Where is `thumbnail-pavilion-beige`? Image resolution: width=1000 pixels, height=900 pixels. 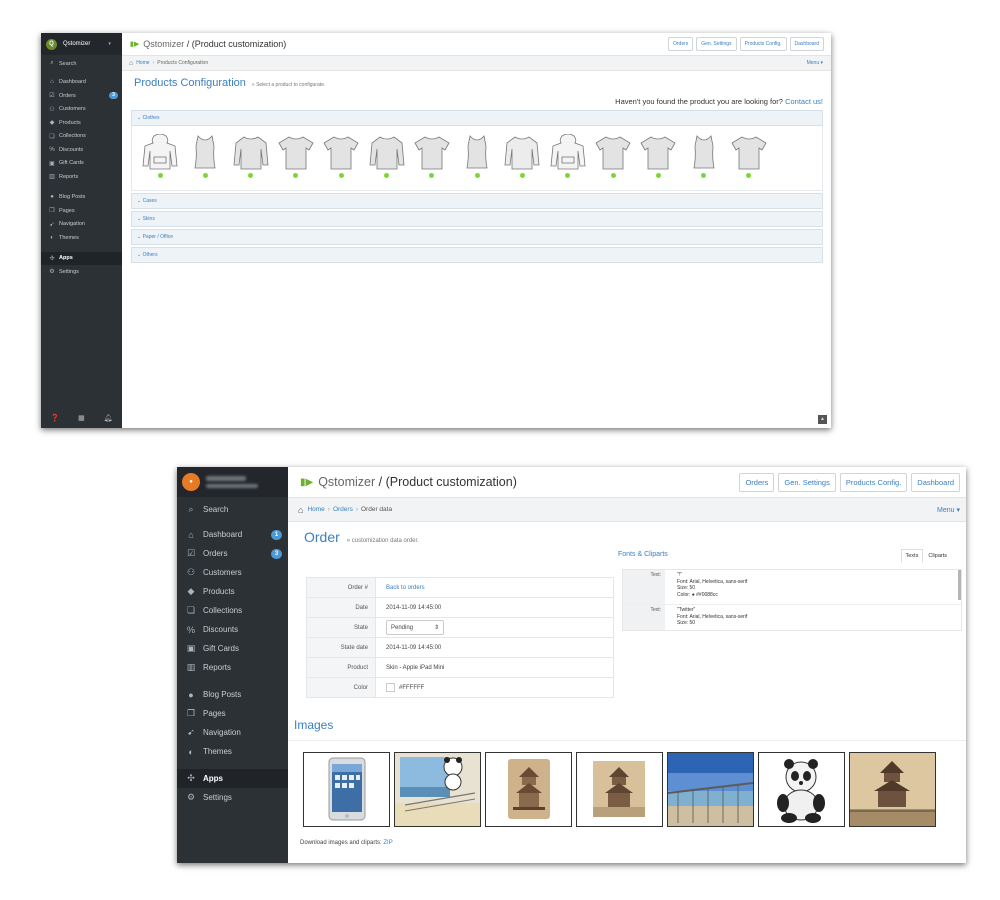
thumbnail-pavilion-beige is located at coordinates (528, 789).